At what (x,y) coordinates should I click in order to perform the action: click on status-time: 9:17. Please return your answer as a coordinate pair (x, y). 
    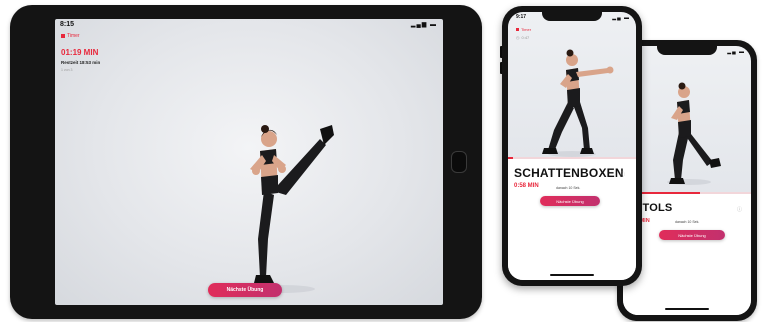
    Looking at the image, I should click on (521, 17).